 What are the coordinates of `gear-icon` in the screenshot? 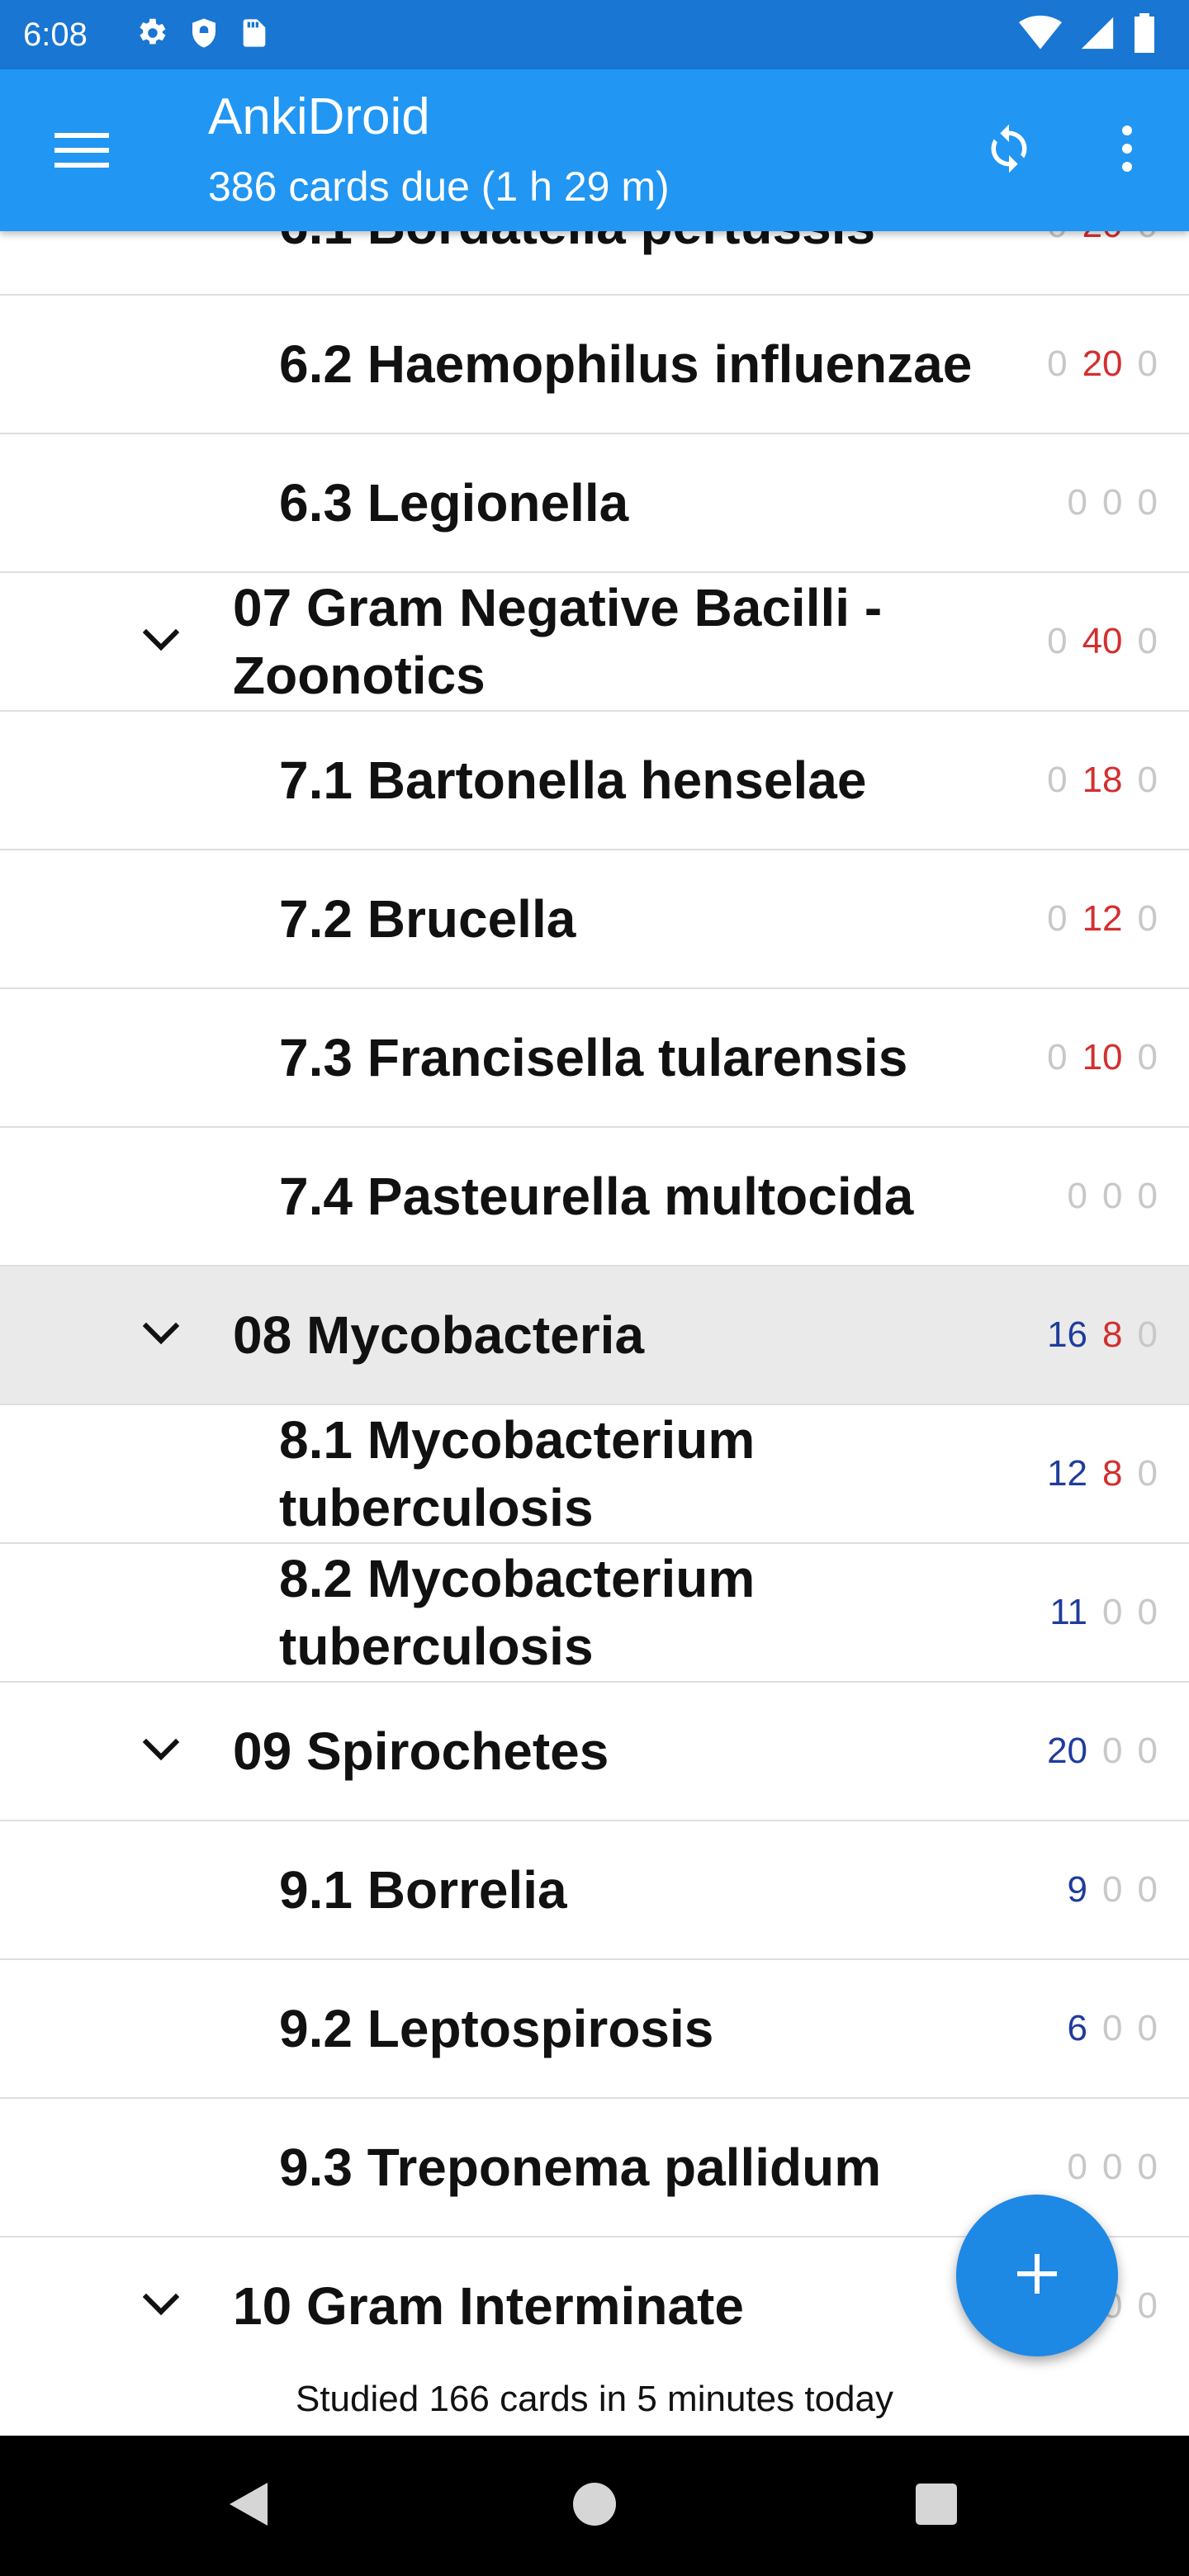 It's located at (151, 35).